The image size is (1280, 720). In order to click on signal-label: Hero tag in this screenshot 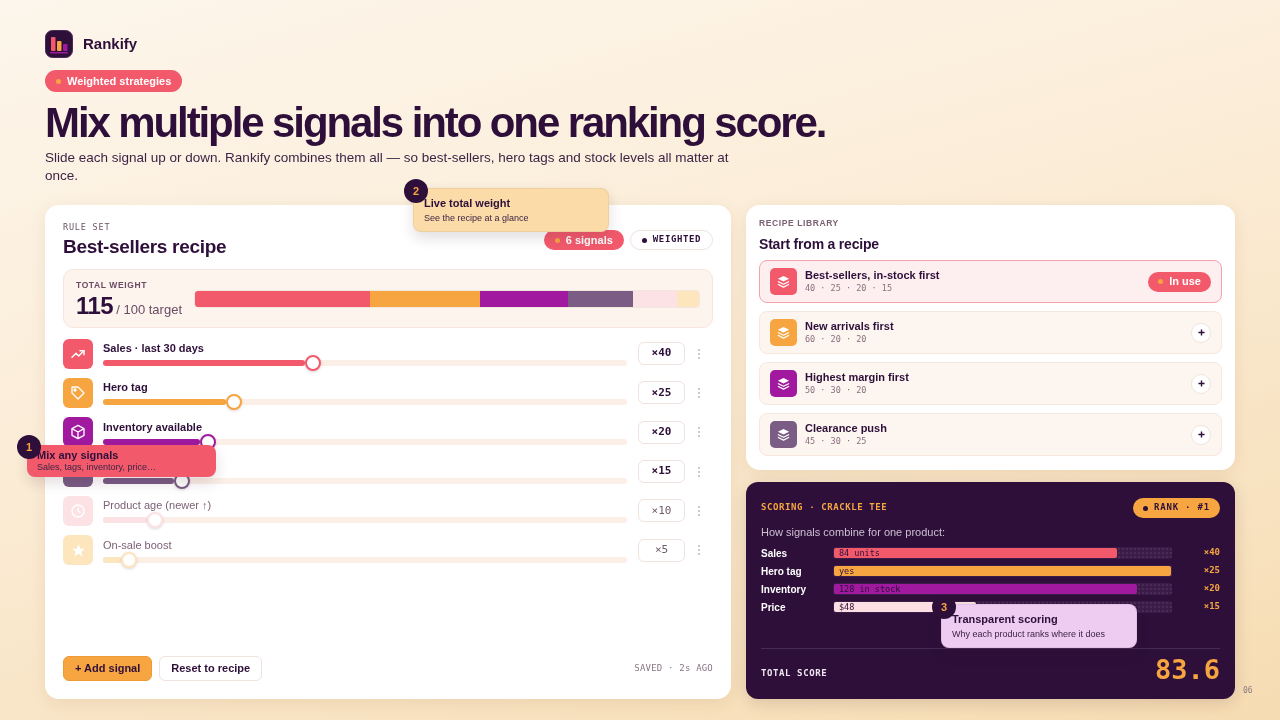, I will do `click(126, 387)`.